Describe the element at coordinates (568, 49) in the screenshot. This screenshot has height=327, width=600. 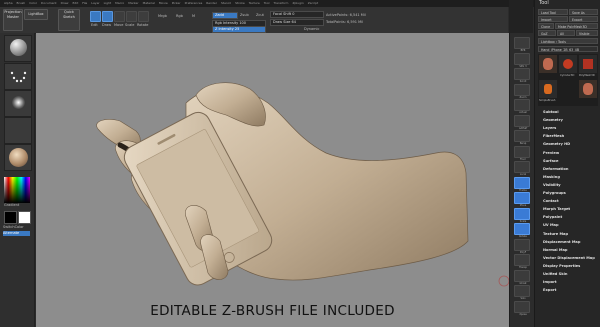
I see `current-tool-name: Hand_iPhone_2B_63_4B` at that location.